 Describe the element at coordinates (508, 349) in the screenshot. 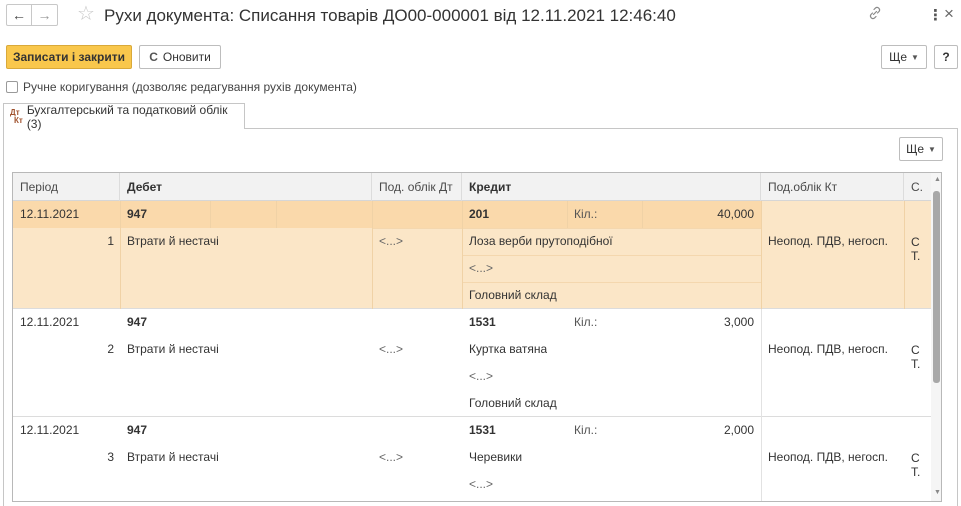

I see `credit-subconto-1: Куртка ватяна` at that location.